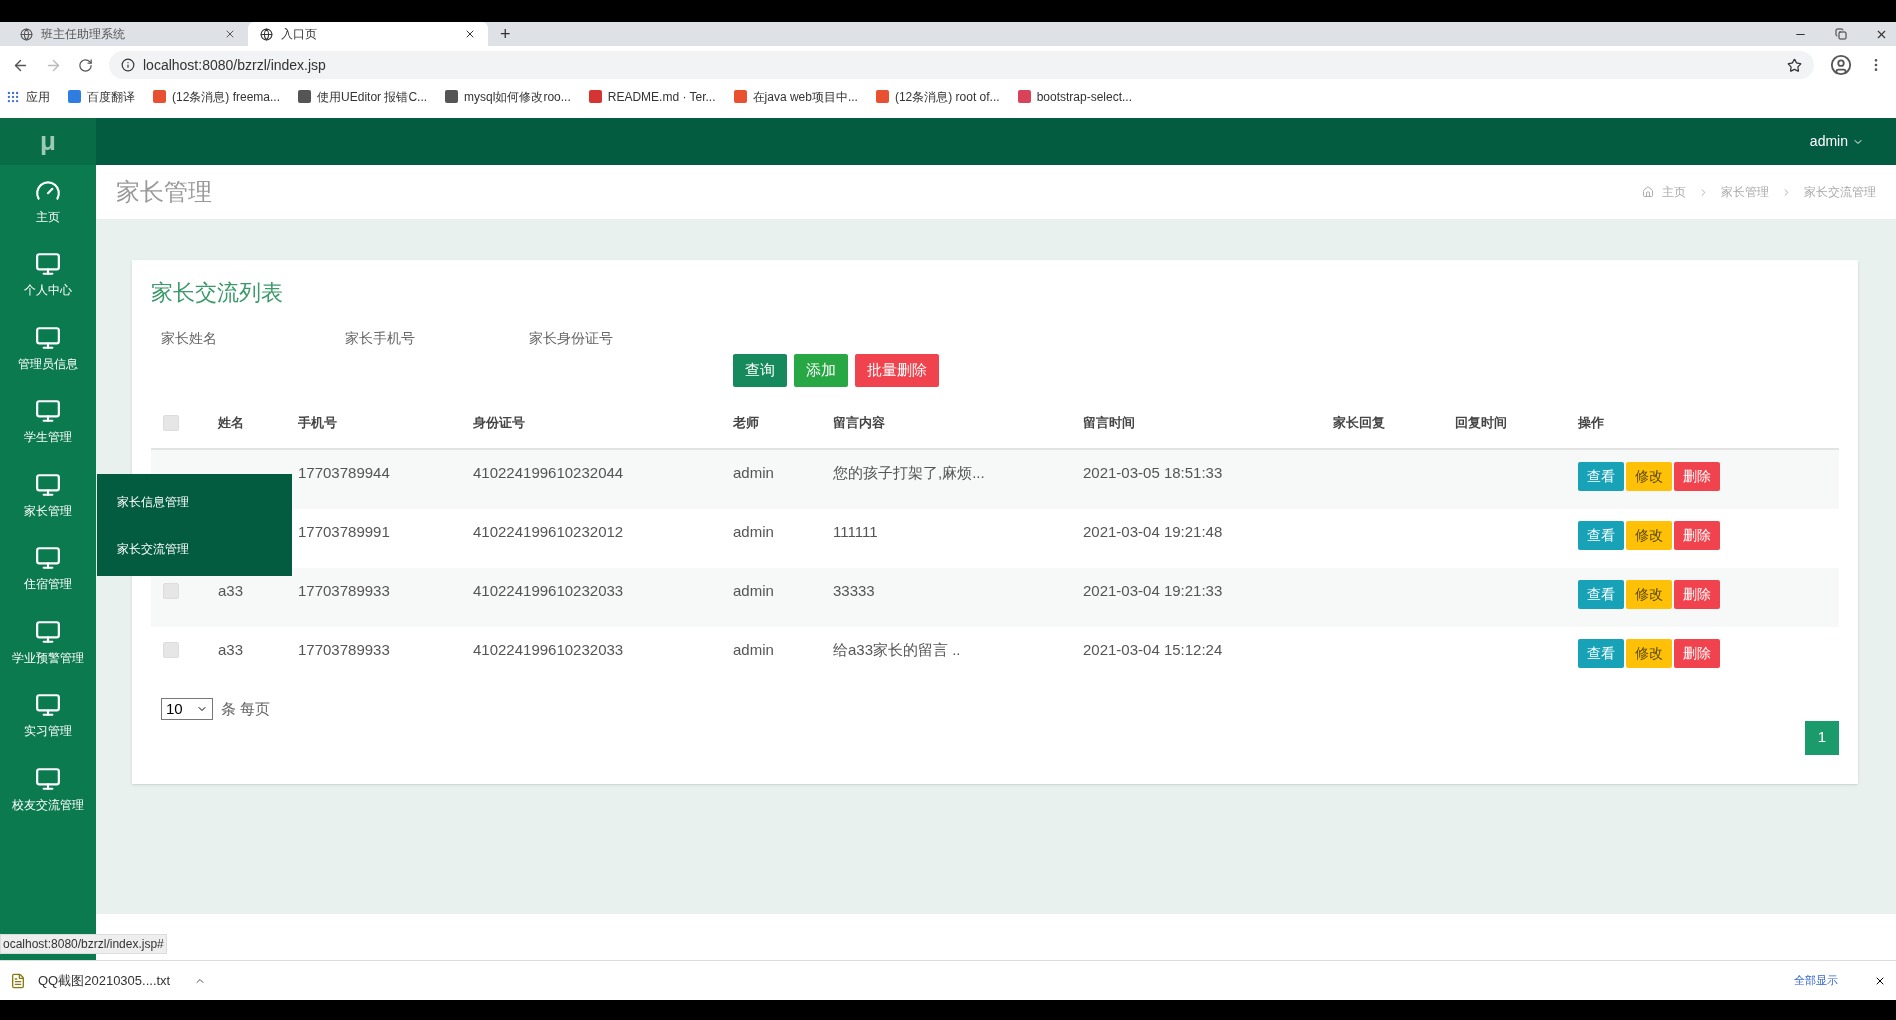  What do you see at coordinates (231, 422) in the screenshot?
I see `column-header: 姓名` at bounding box center [231, 422].